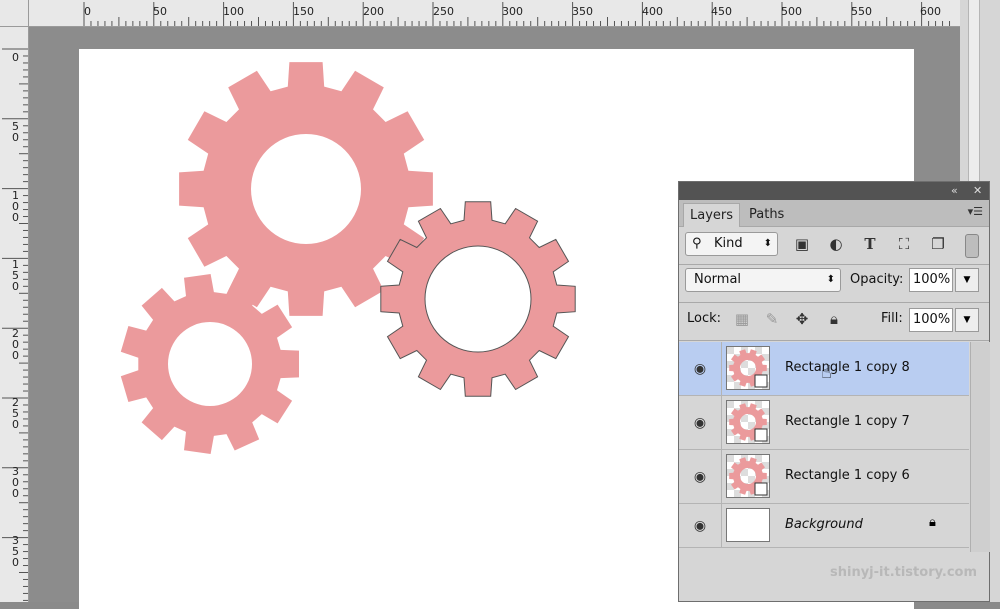  Describe the element at coordinates (712, 215) in the screenshot. I see `tab-layers: Layers` at that location.